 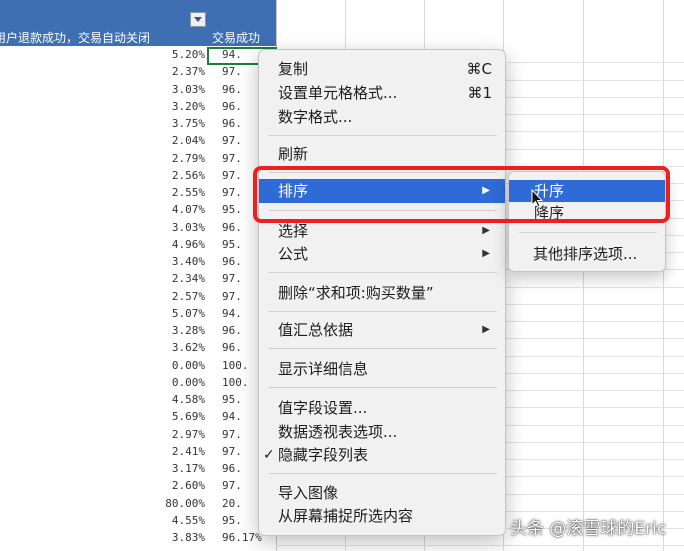 I want to click on table-cell-refund-rate: 3.17%, so click(x=172, y=468).